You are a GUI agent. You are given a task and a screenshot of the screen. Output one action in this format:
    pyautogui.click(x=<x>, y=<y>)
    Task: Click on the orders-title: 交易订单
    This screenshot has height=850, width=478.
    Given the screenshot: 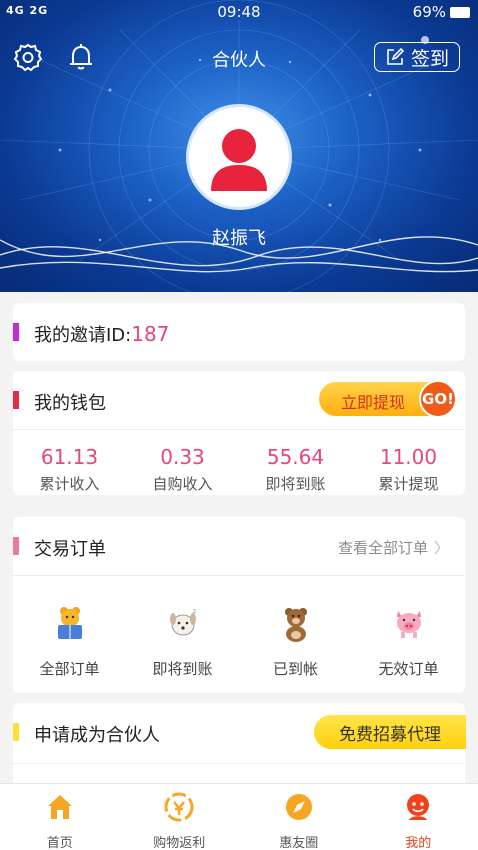 What is the action you would take?
    pyautogui.click(x=70, y=549)
    